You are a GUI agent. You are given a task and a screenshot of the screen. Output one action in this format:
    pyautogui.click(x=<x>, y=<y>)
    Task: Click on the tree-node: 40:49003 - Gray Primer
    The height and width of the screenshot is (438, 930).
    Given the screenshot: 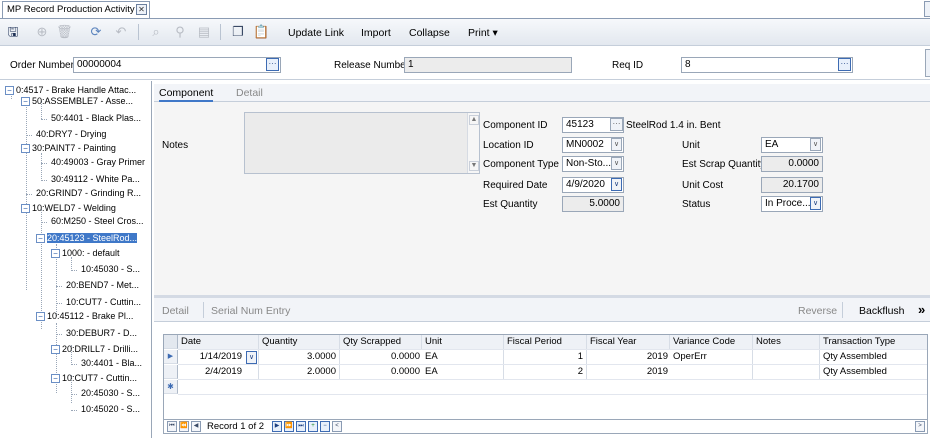 What is the action you would take?
    pyautogui.click(x=98, y=162)
    